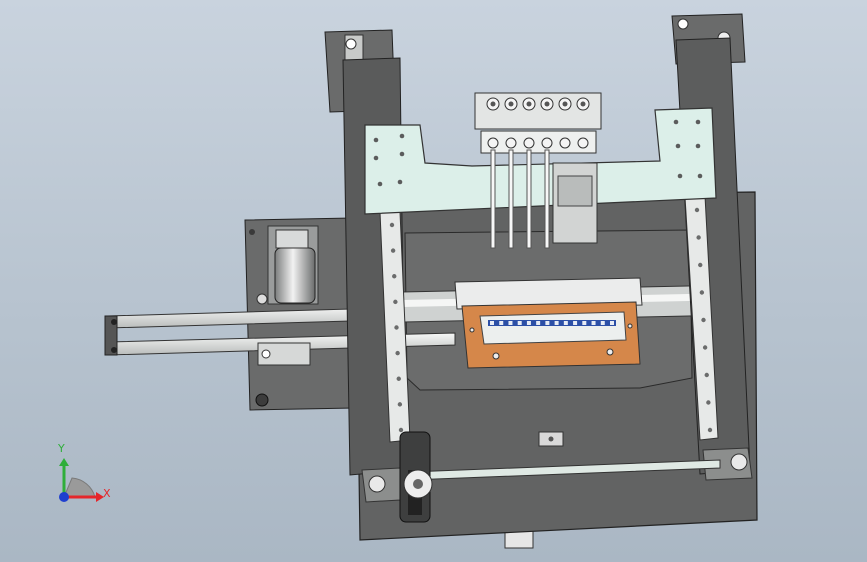 The image size is (867, 562). Describe the element at coordinates (79, 487) in the screenshot. I see `triad-arc` at that location.